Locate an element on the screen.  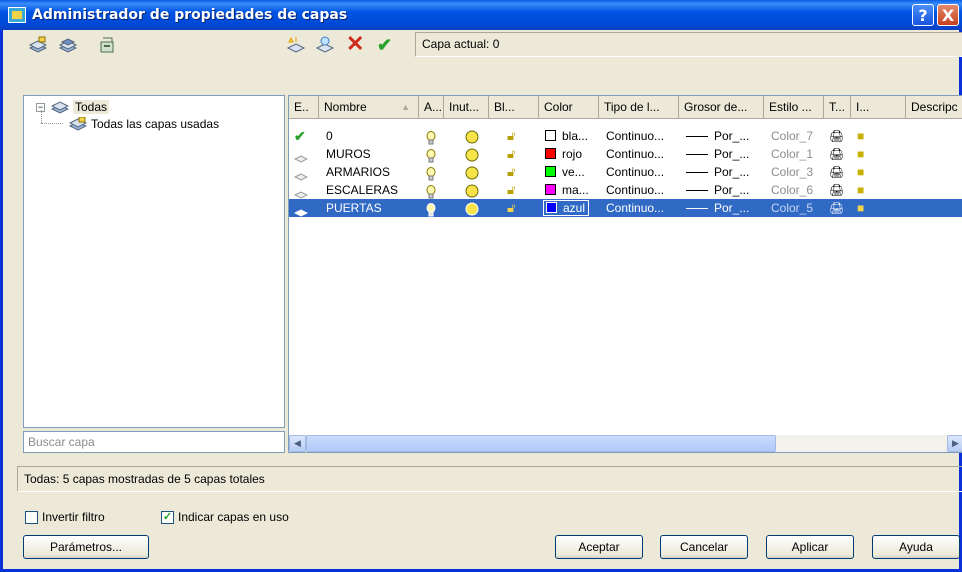
scroll-right-arrow-icon: ▶ is located at coordinates (954, 443).